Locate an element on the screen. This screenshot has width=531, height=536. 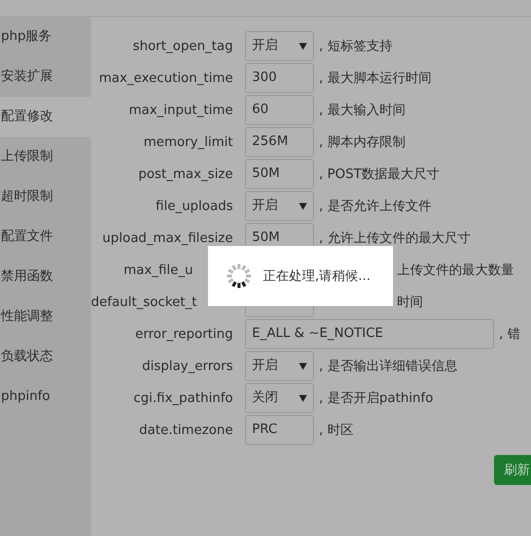
sidebar-item: 负载状态 is located at coordinates (45, 357).